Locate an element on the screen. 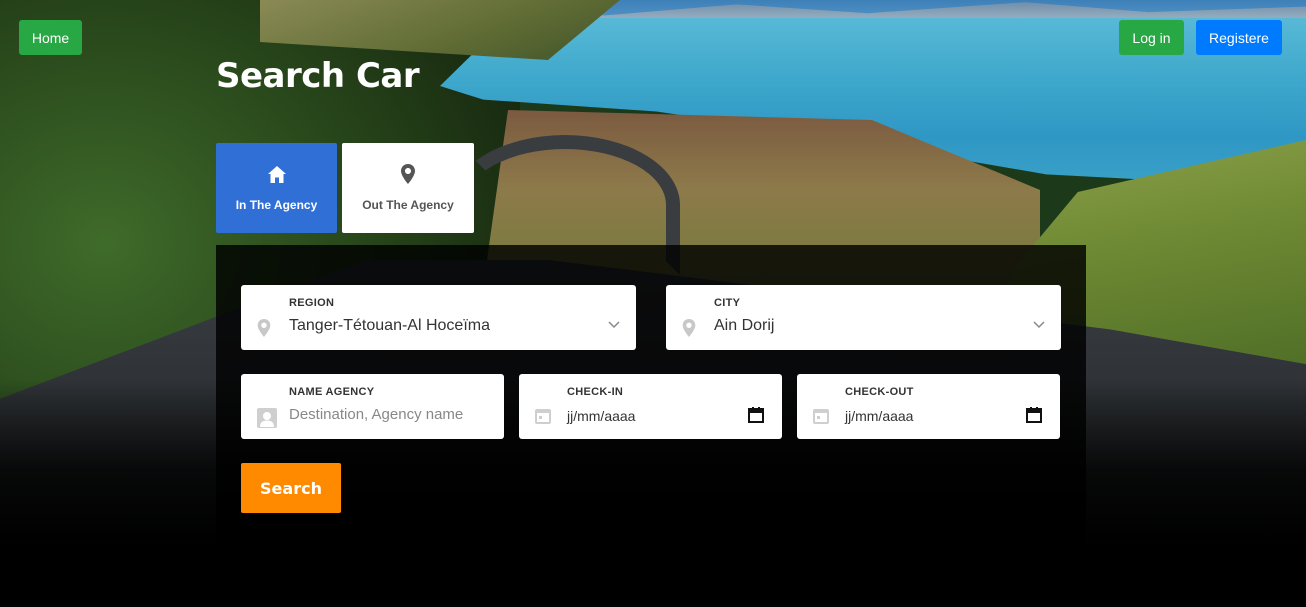 This screenshot has width=1306, height=607. agency-placeholder: Destination, Agency name is located at coordinates (376, 414).